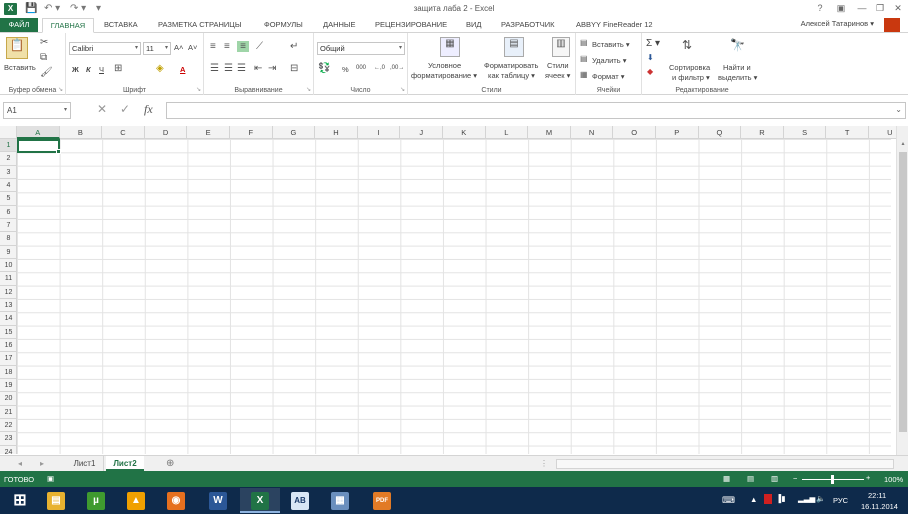 The width and height of the screenshot is (908, 514). Describe the element at coordinates (294, 68) in the screenshot. I see `merge-center-icon: ⊟` at that location.